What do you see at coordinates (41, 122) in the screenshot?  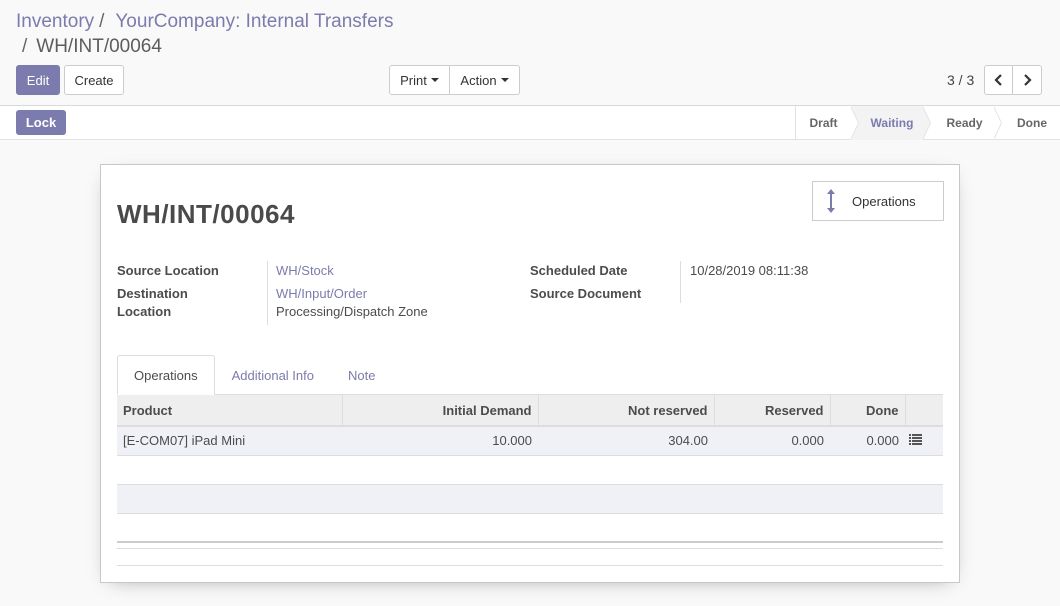 I see `lock-button: Lock` at bounding box center [41, 122].